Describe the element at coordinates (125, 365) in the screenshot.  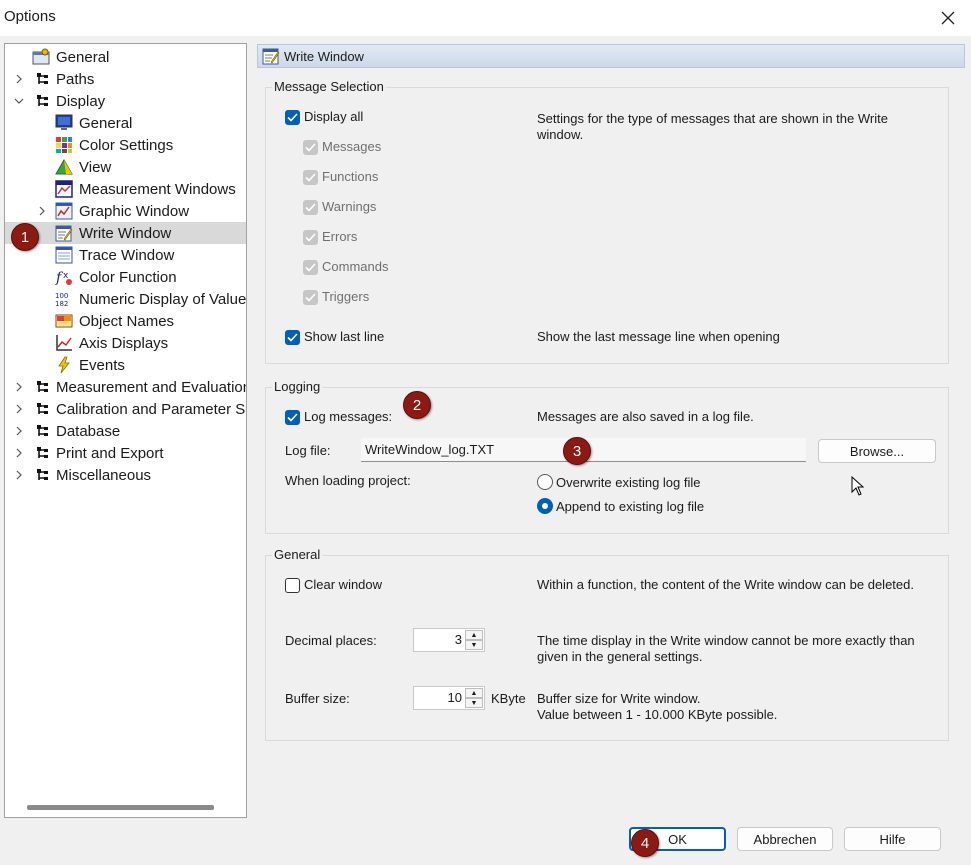
I see `tree-item-events: Events` at that location.